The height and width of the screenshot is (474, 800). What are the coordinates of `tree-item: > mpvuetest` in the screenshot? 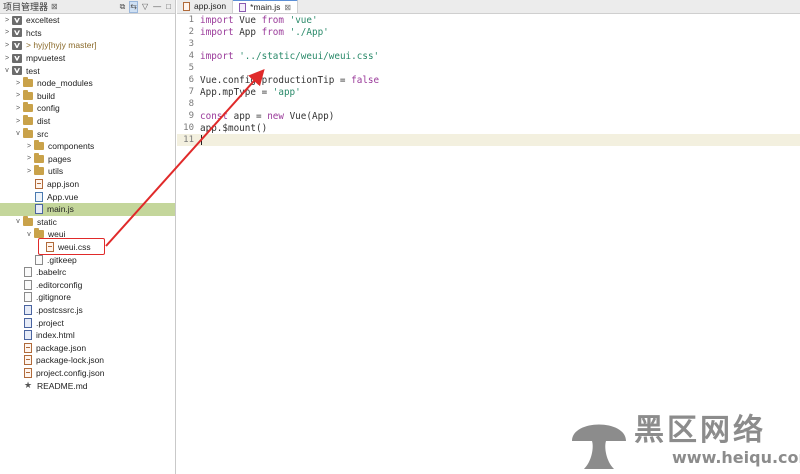 It's located at (87, 58).